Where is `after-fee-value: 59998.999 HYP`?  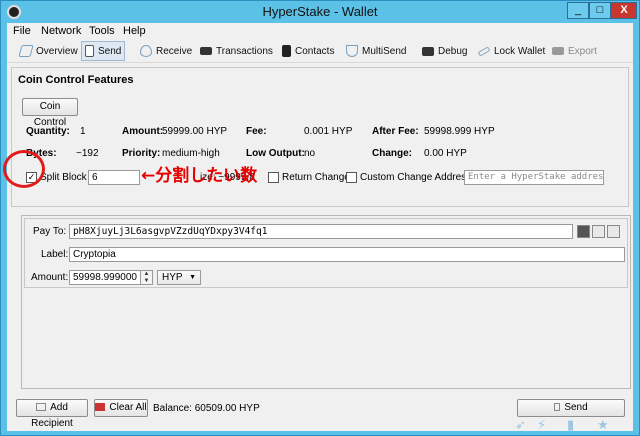 after-fee-value: 59998.999 HYP is located at coordinates (459, 131).